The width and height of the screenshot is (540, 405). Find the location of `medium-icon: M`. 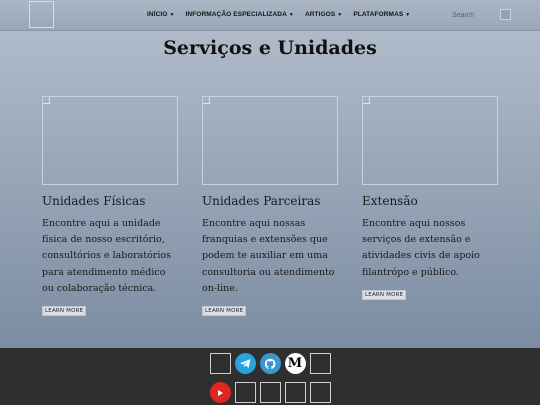

medium-icon: M is located at coordinates (295, 363).